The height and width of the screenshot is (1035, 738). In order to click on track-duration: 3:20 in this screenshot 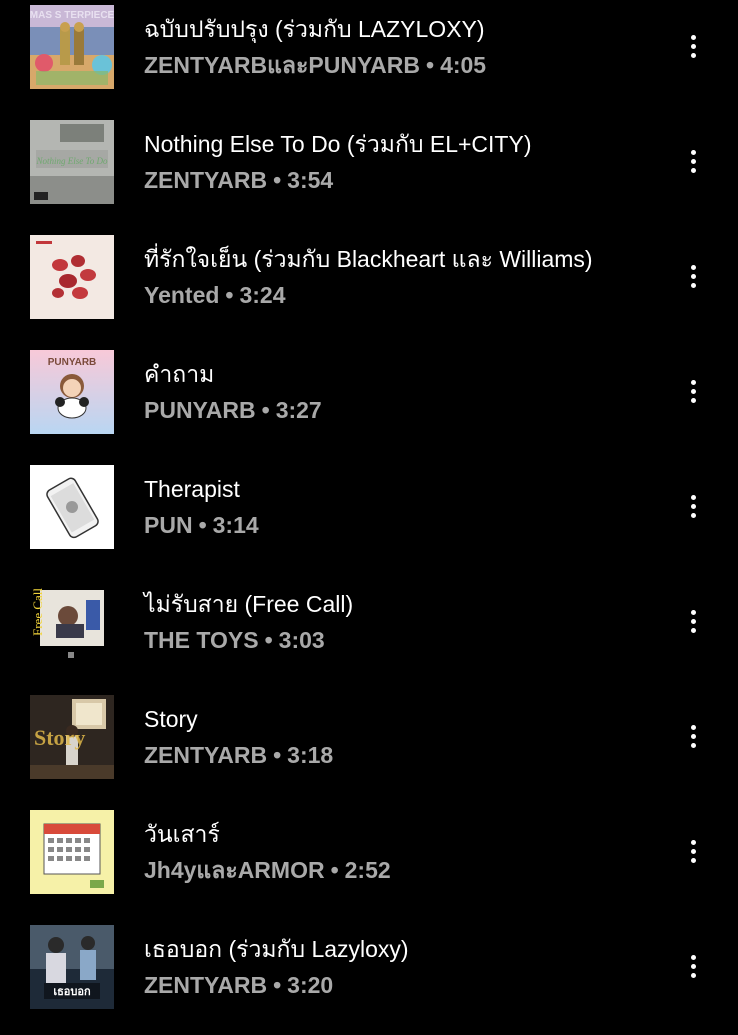, I will do `click(310, 985)`.